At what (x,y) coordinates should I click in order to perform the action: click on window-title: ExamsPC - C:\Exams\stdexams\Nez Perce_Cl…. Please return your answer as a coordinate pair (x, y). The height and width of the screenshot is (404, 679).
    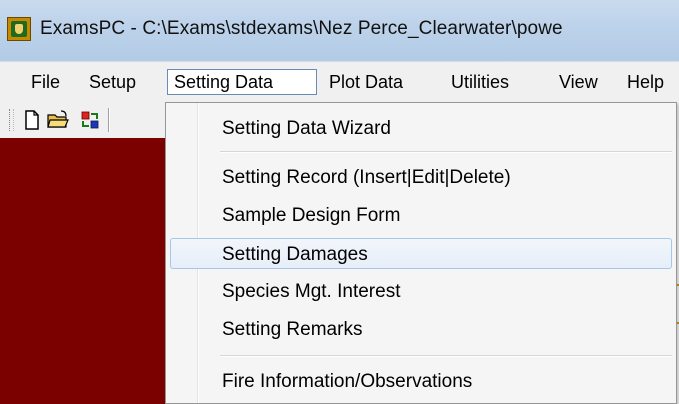
    Looking at the image, I should click on (301, 28).